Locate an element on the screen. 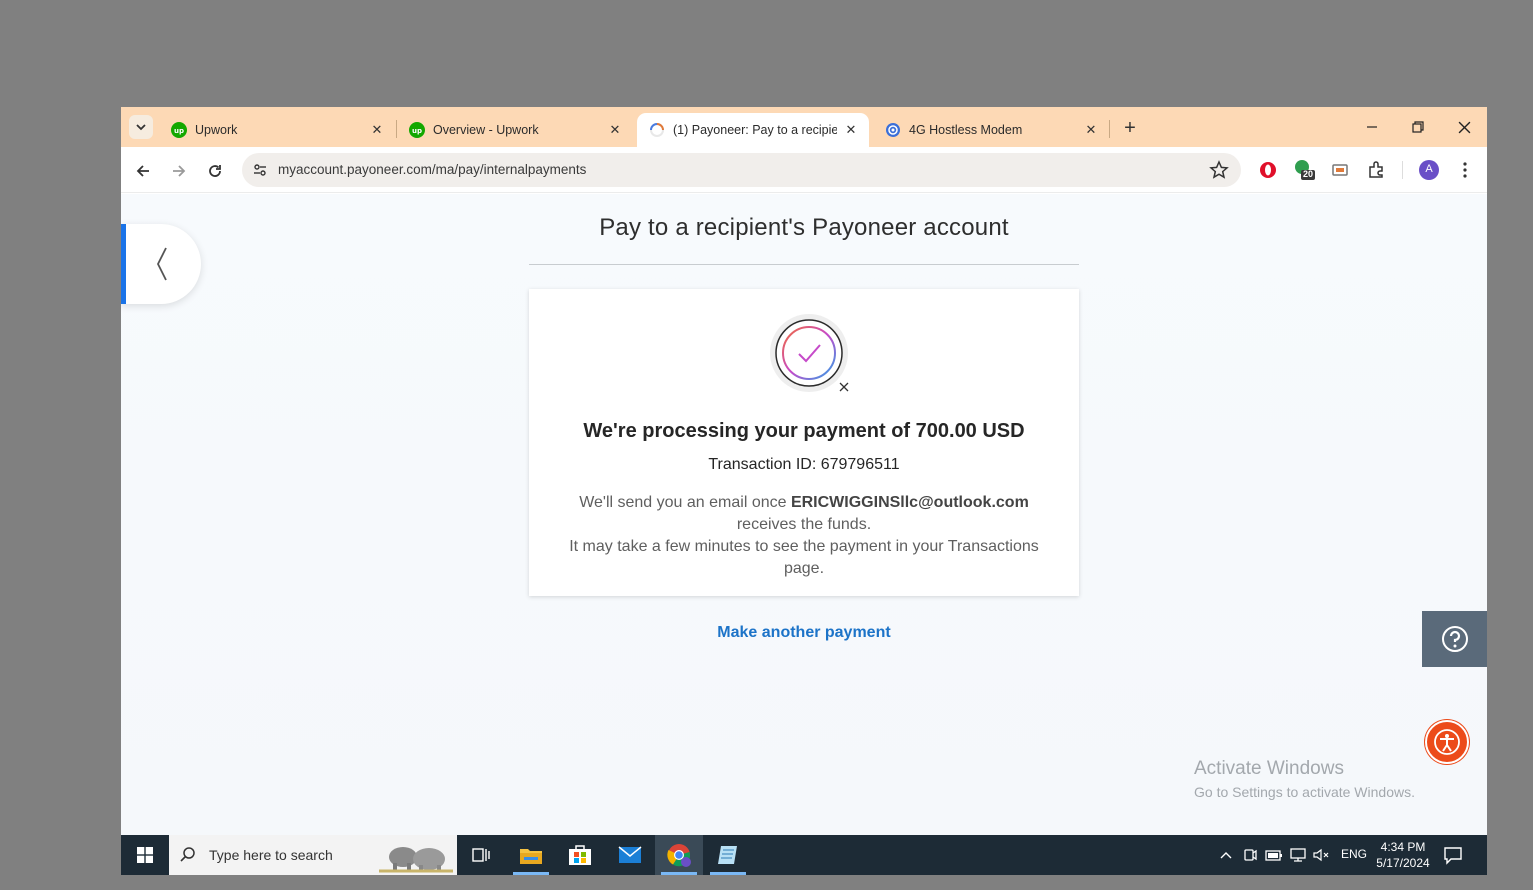  email-notice-prefix: We'll send you an email once is located at coordinates (685, 502).